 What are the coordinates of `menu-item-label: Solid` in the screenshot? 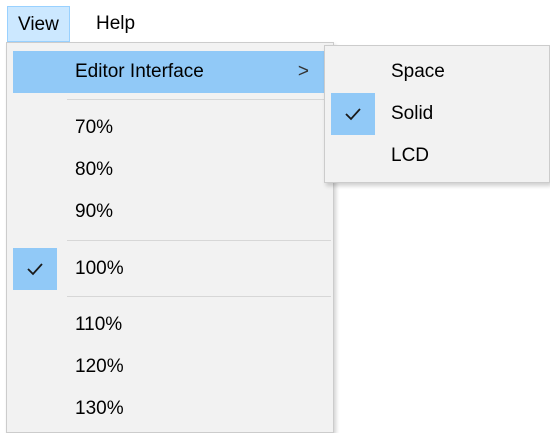 It's located at (412, 113).